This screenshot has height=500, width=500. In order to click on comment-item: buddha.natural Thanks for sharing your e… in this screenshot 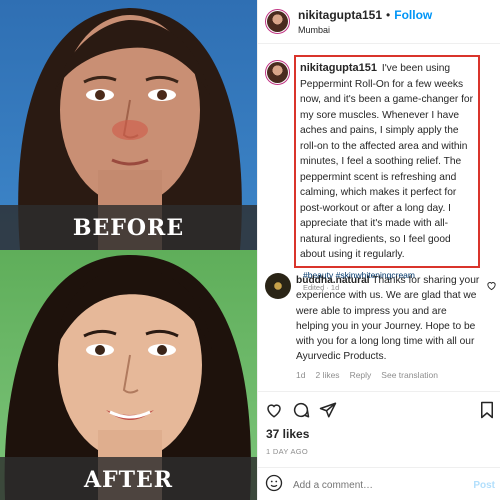, I will do `click(381, 327)`.